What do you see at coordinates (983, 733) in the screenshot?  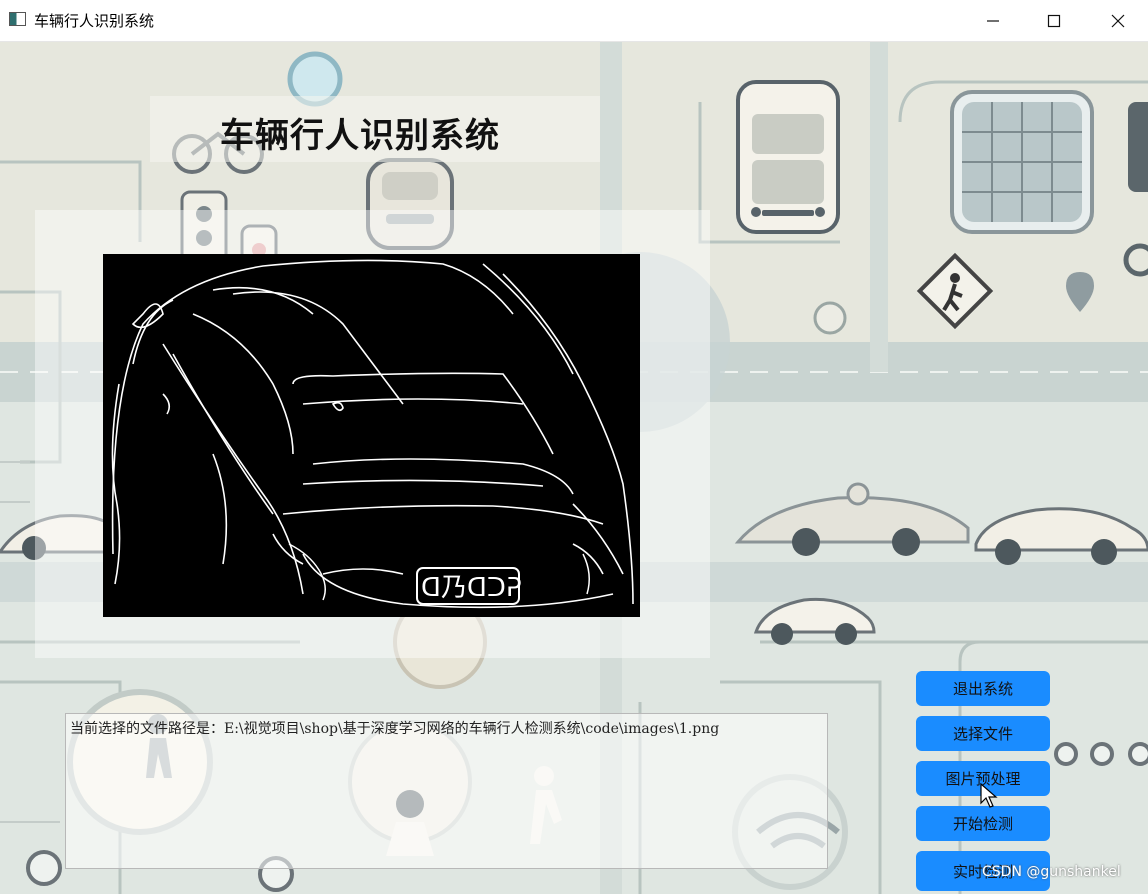 I see `select-file-button: 选择文件` at bounding box center [983, 733].